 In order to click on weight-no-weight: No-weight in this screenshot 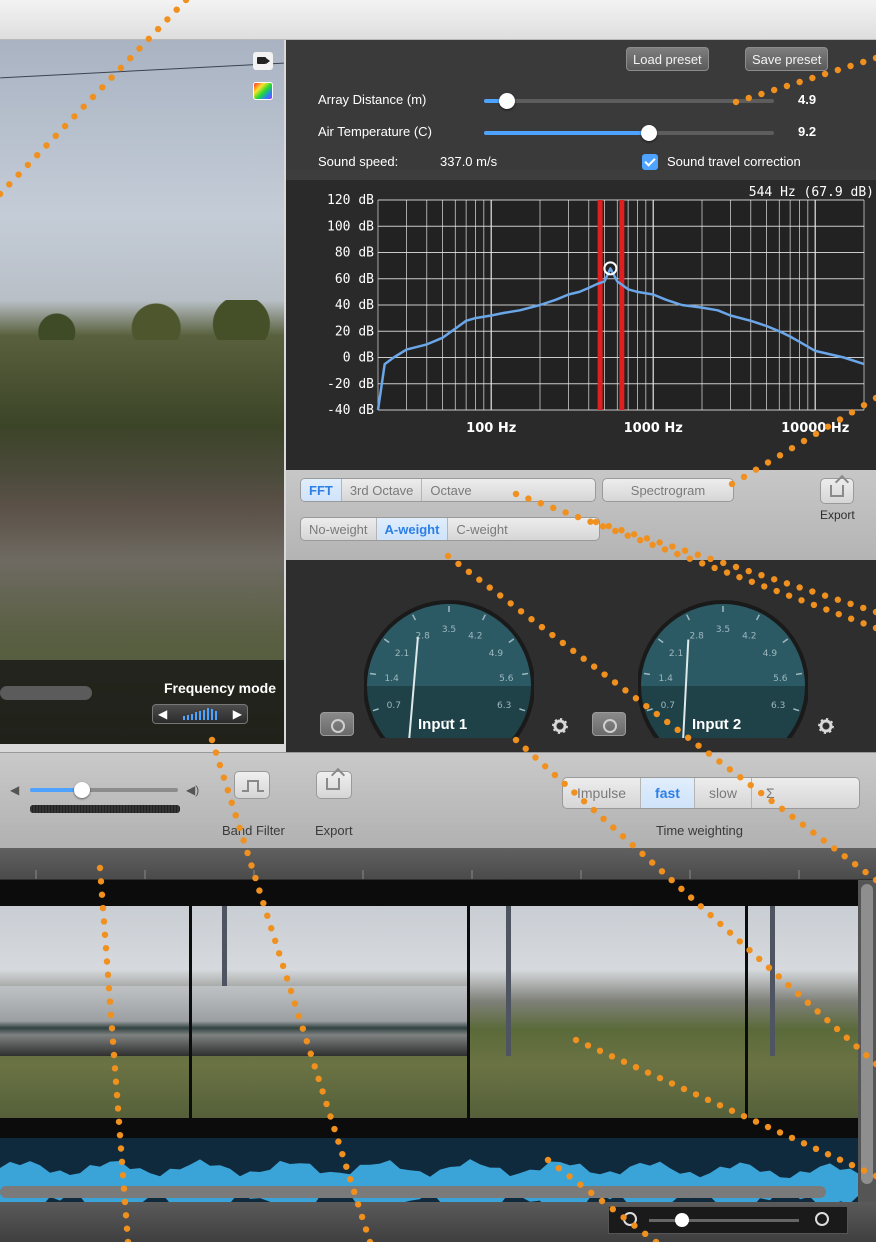, I will do `click(339, 529)`.